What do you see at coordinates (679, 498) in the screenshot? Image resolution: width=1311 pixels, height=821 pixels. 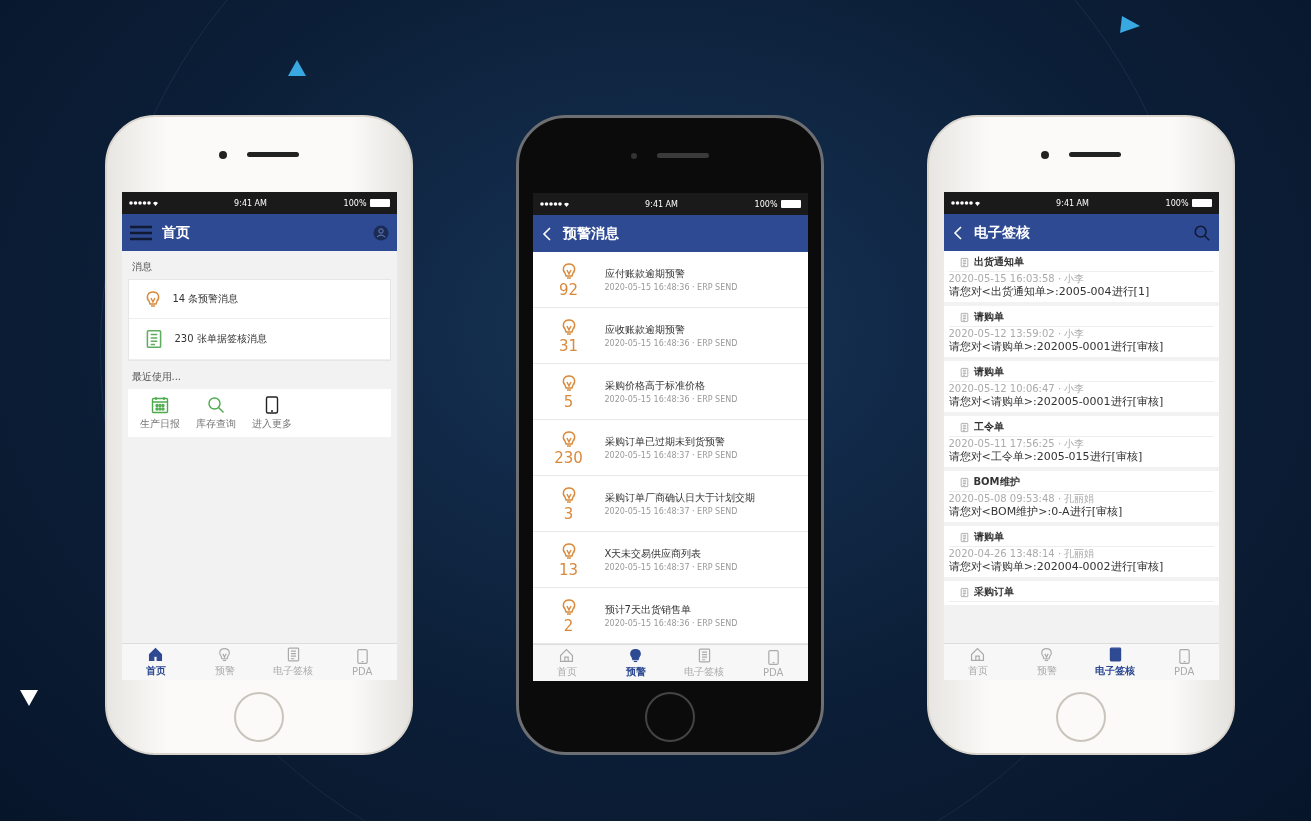 I see `alert-title: 采购订单厂商确认日大于计划交期` at bounding box center [679, 498].